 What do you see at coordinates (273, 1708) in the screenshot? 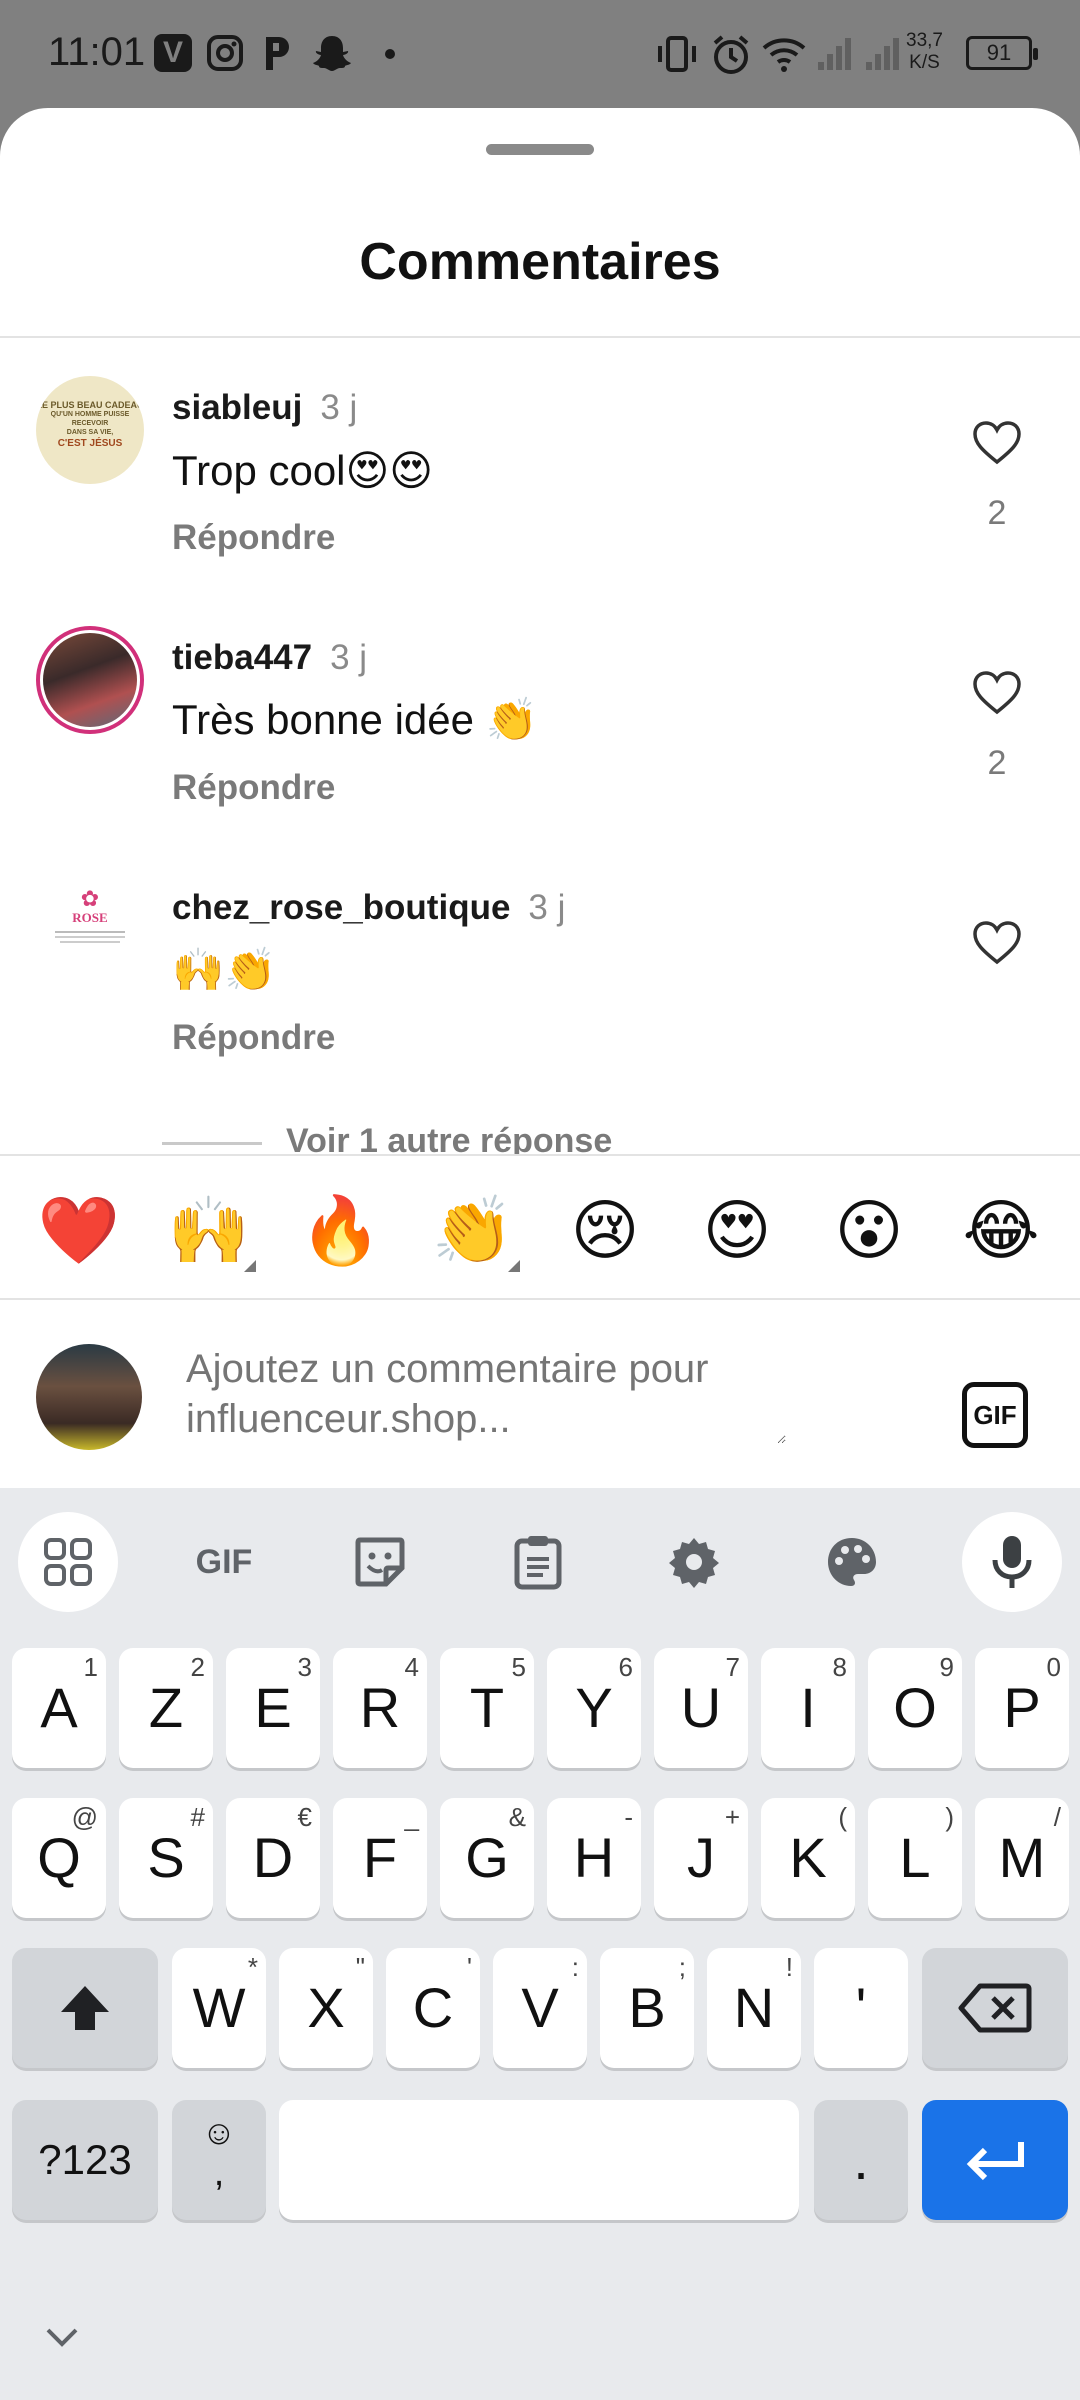
I see `key-e: E3` at bounding box center [273, 1708].